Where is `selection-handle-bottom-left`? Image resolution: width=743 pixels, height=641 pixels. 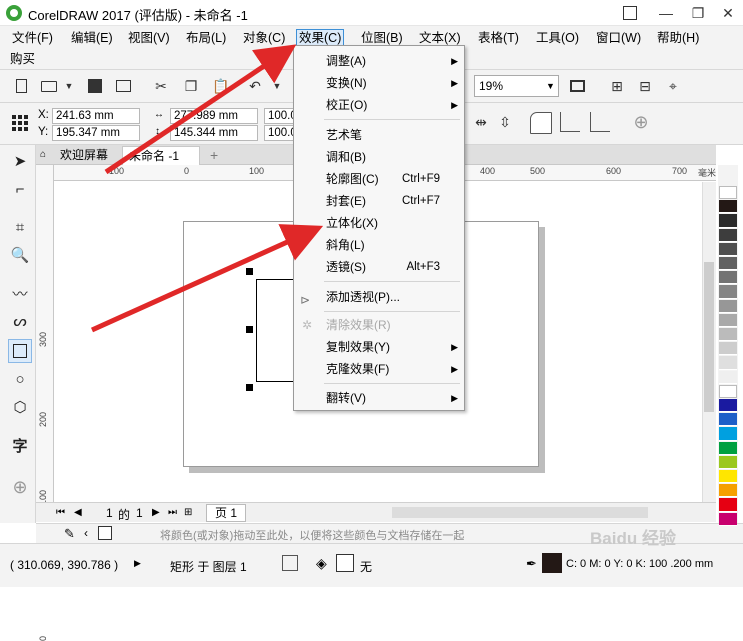 selection-handle-bottom-left is located at coordinates (249, 387).